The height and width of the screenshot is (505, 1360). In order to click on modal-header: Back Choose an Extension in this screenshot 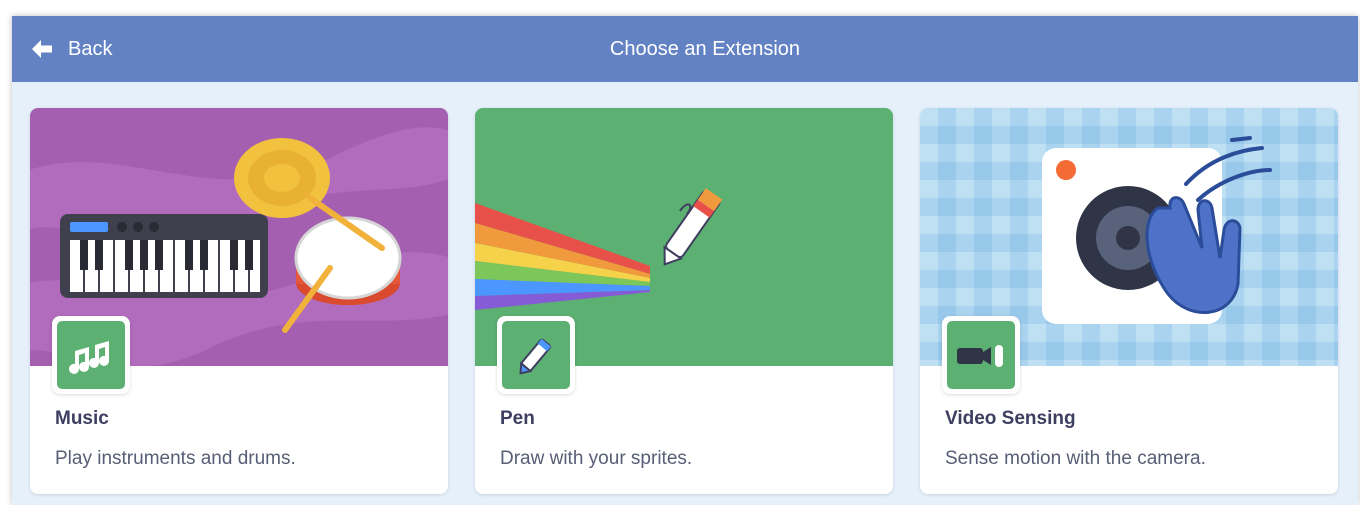, I will do `click(685, 49)`.